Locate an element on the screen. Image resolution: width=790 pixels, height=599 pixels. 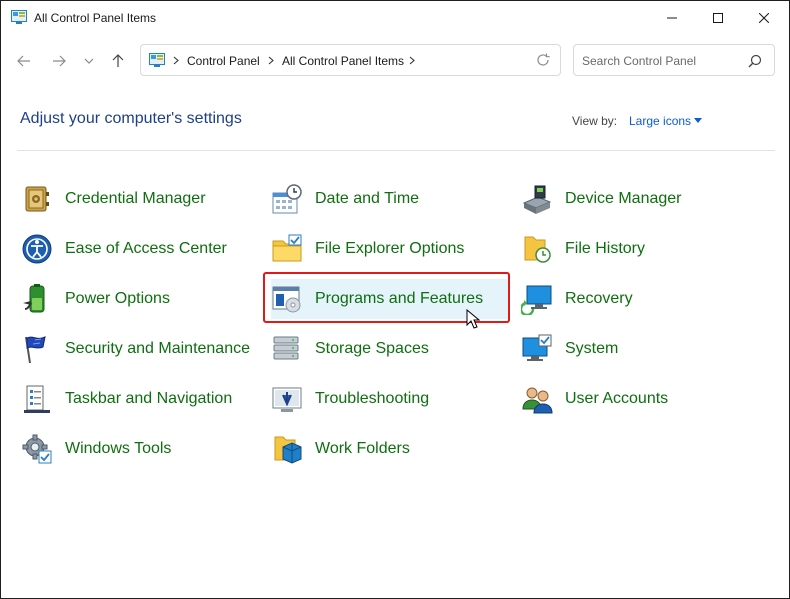
page-title: Adjust your computer's settings is located at coordinates (131, 118).